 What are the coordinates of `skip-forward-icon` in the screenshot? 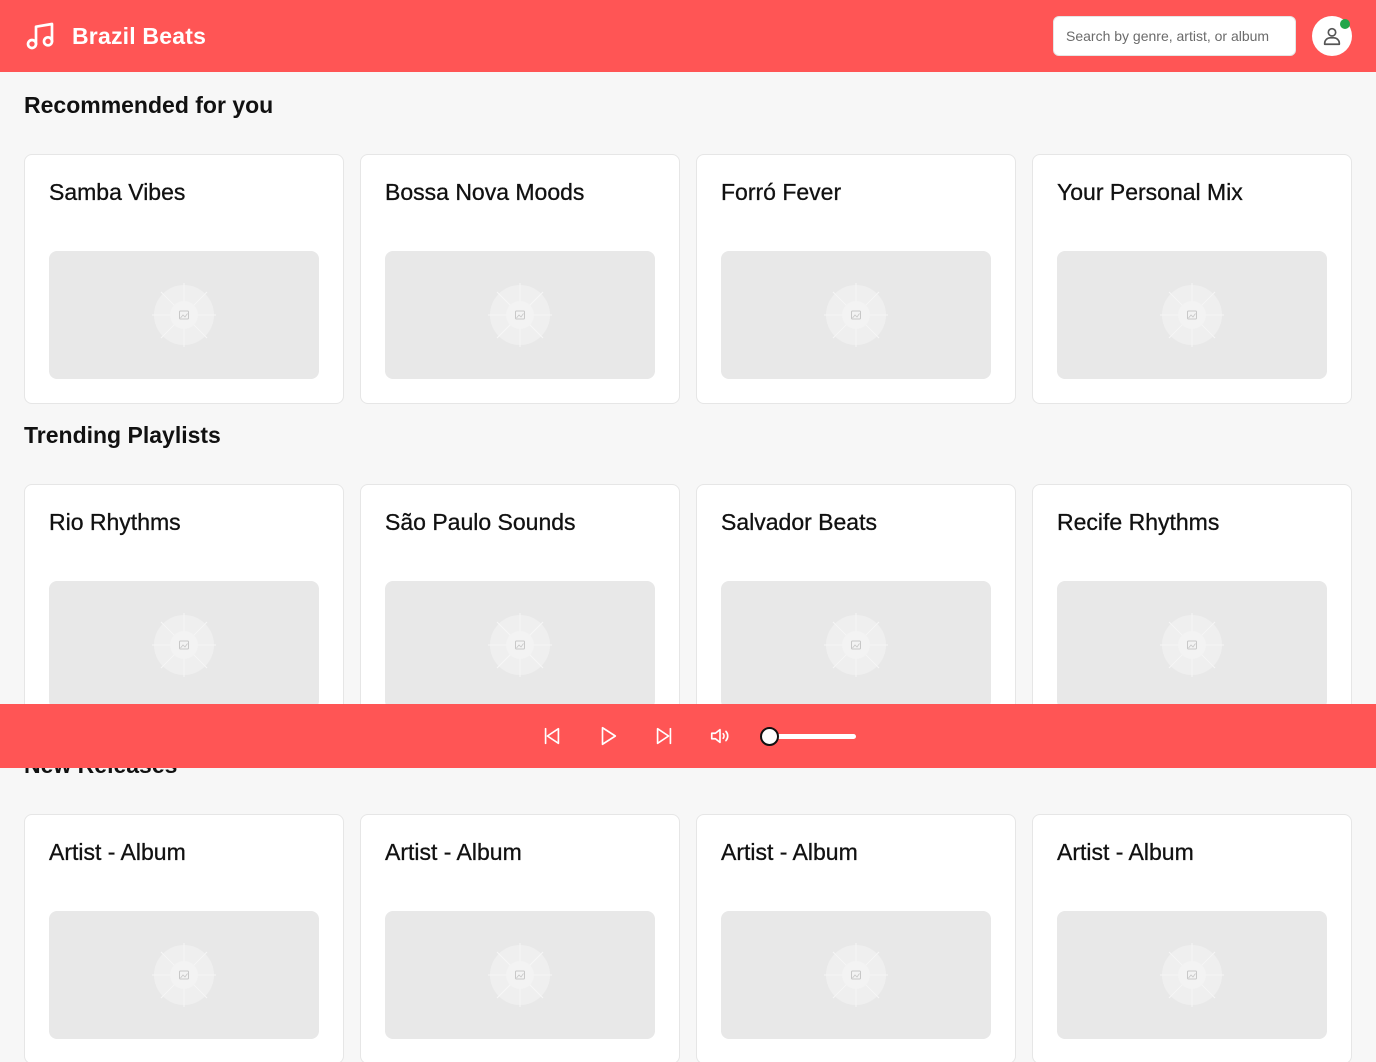 It's located at (664, 736).